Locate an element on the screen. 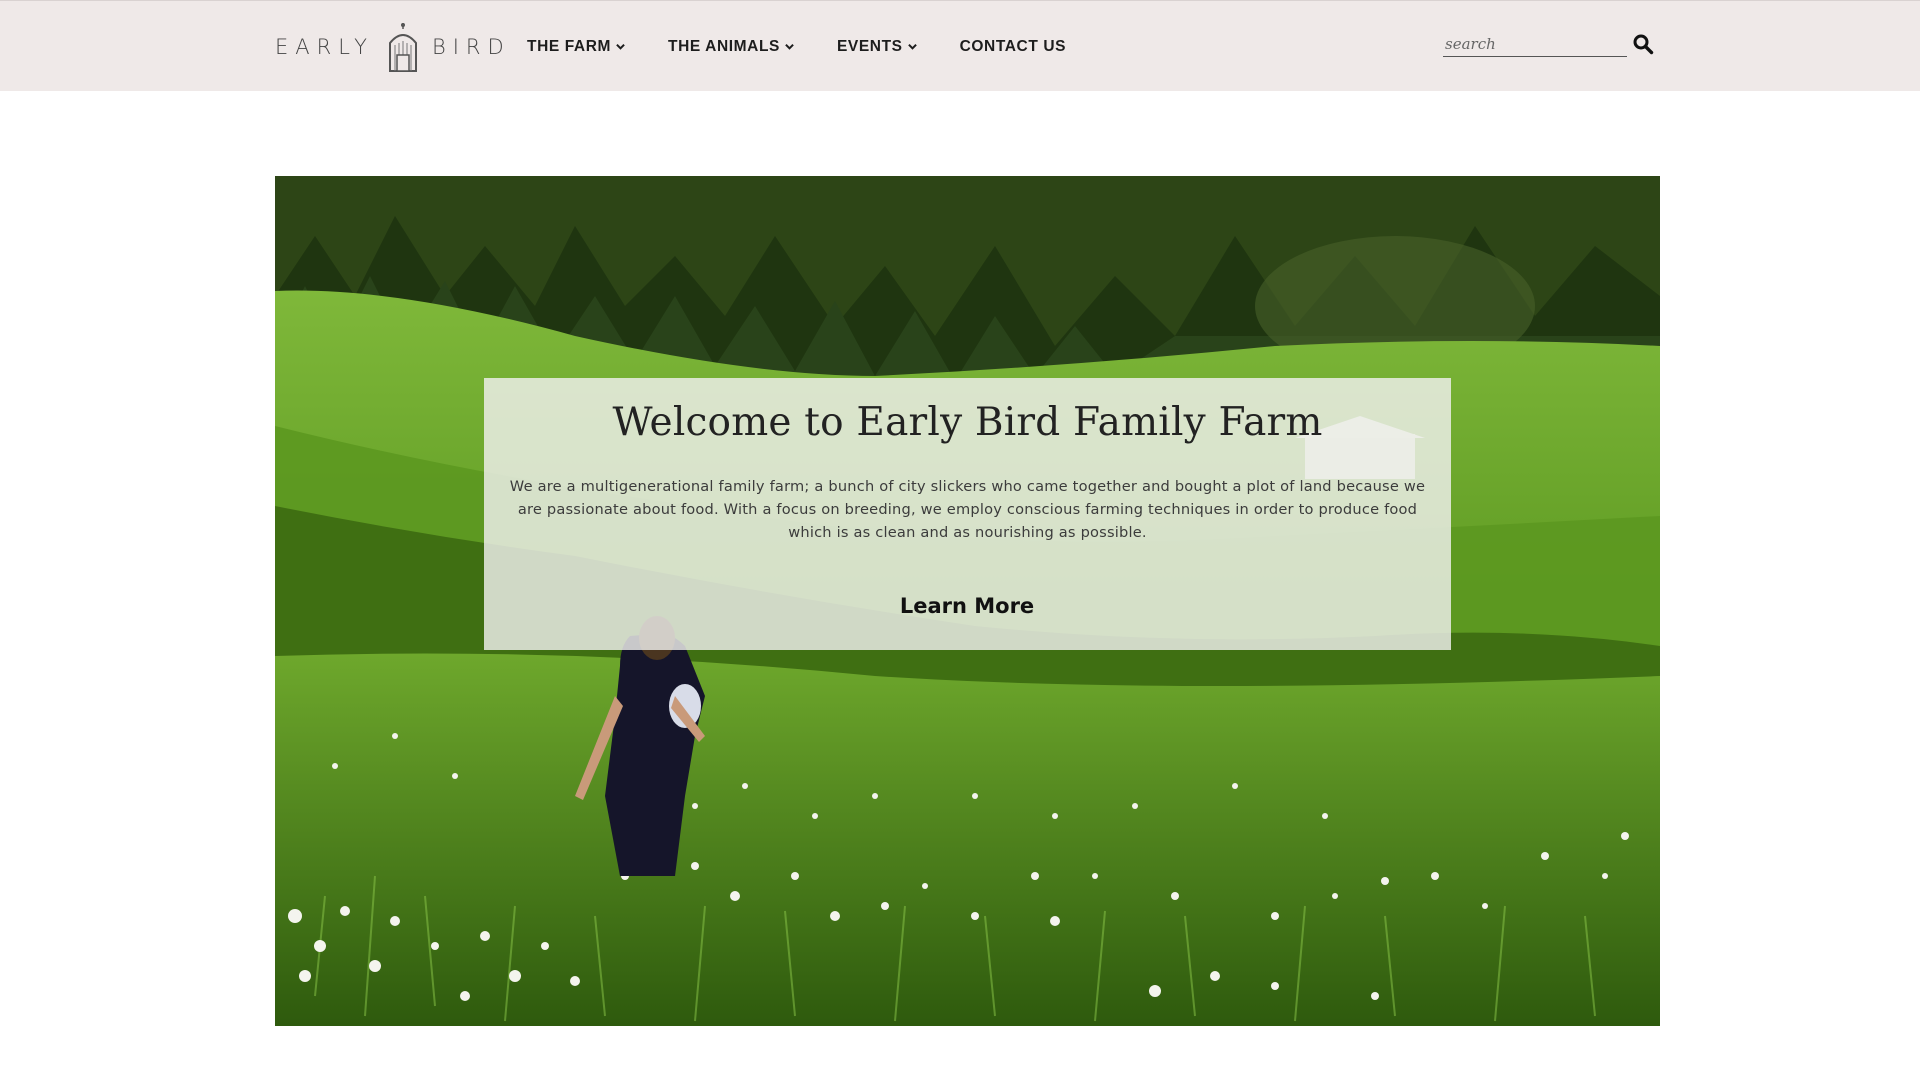  nav-item-the-animals: THE ANIMALS is located at coordinates (731, 47).